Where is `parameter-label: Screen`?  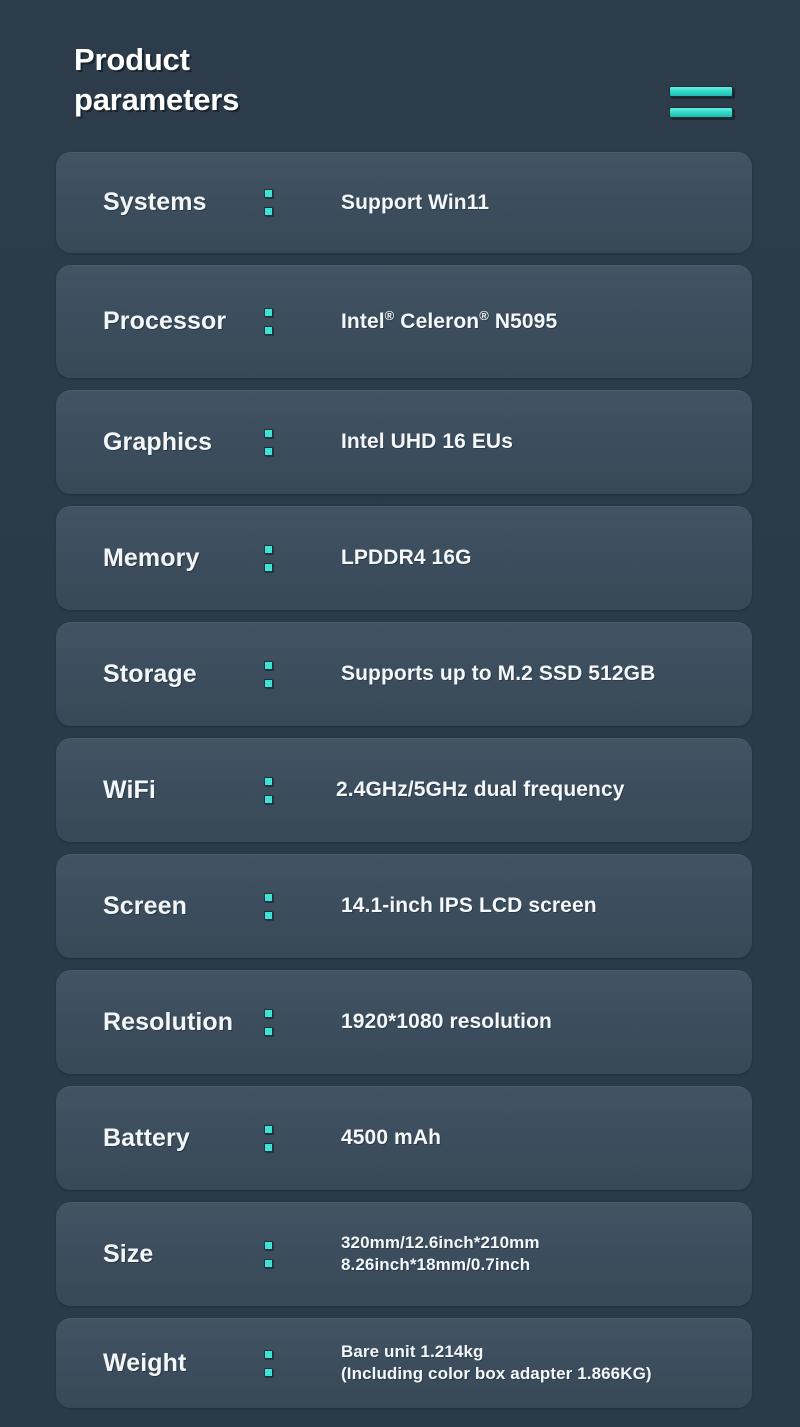 parameter-label: Screen is located at coordinates (145, 905).